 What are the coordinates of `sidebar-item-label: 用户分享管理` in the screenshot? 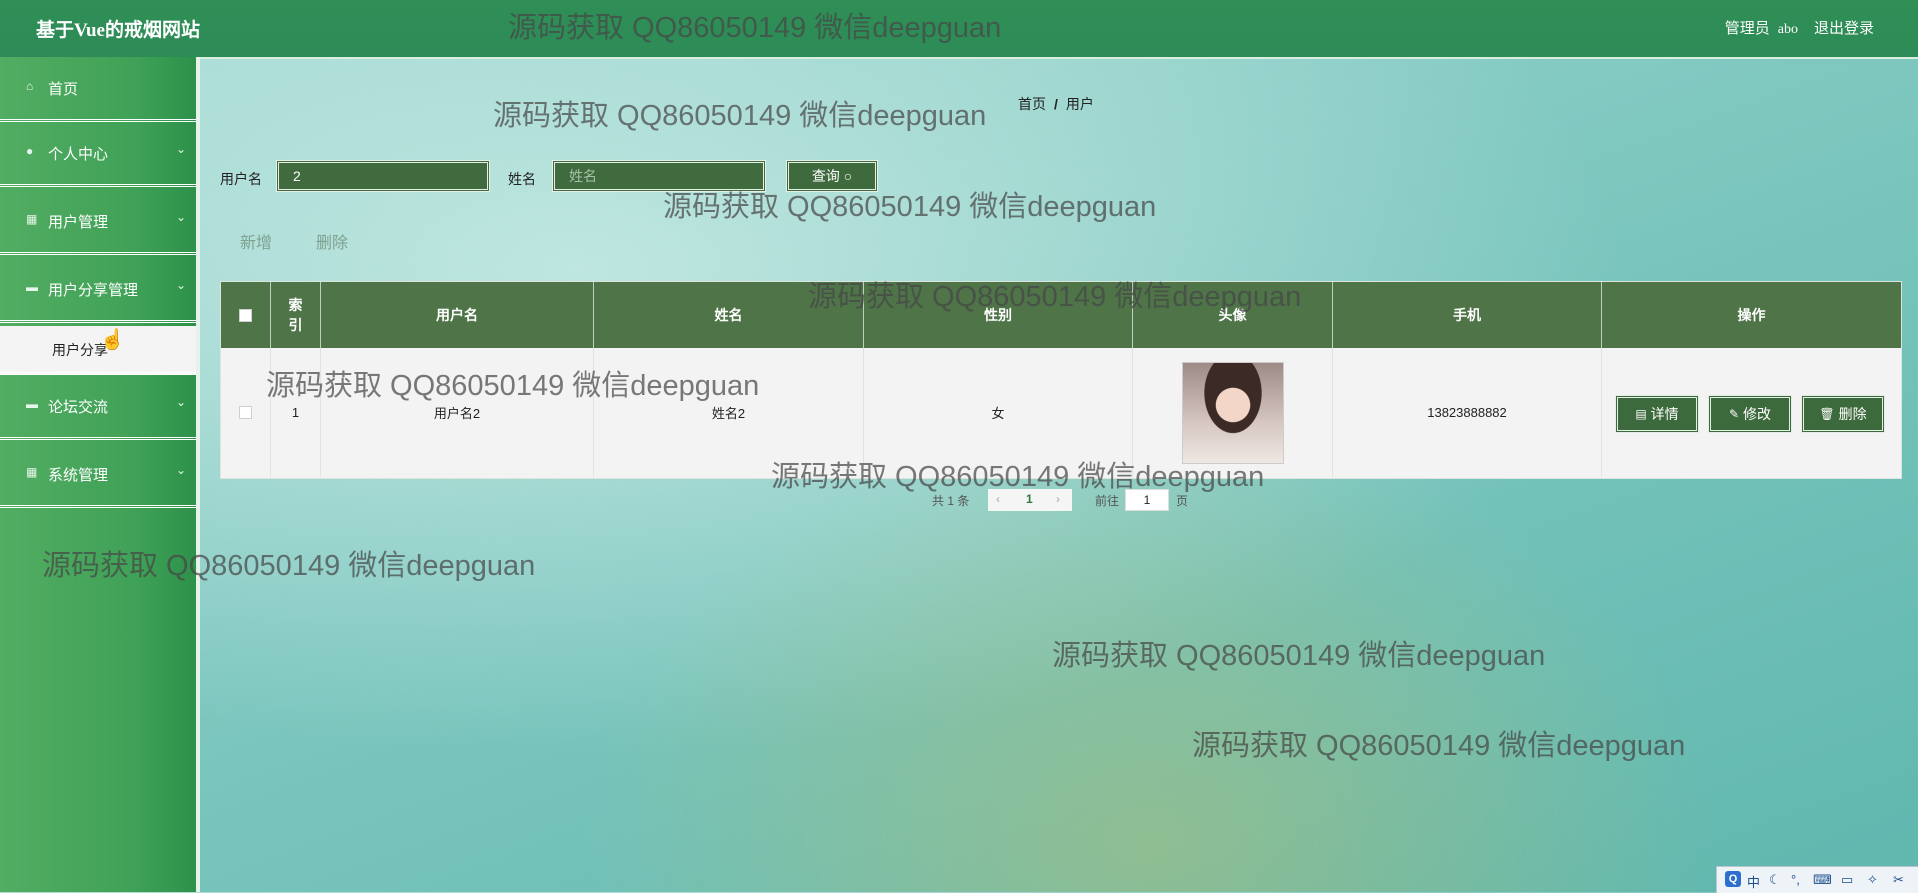 It's located at (93, 290).